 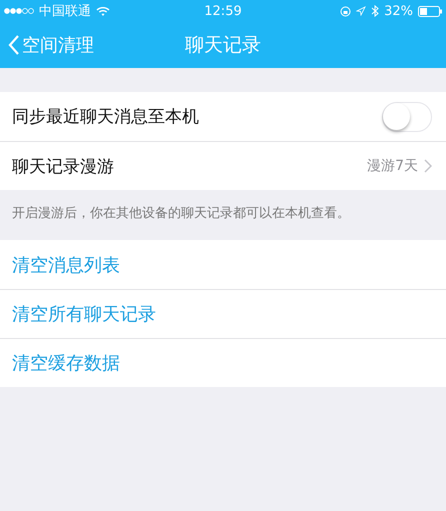 I want to click on bluetooth-icon, so click(x=375, y=11).